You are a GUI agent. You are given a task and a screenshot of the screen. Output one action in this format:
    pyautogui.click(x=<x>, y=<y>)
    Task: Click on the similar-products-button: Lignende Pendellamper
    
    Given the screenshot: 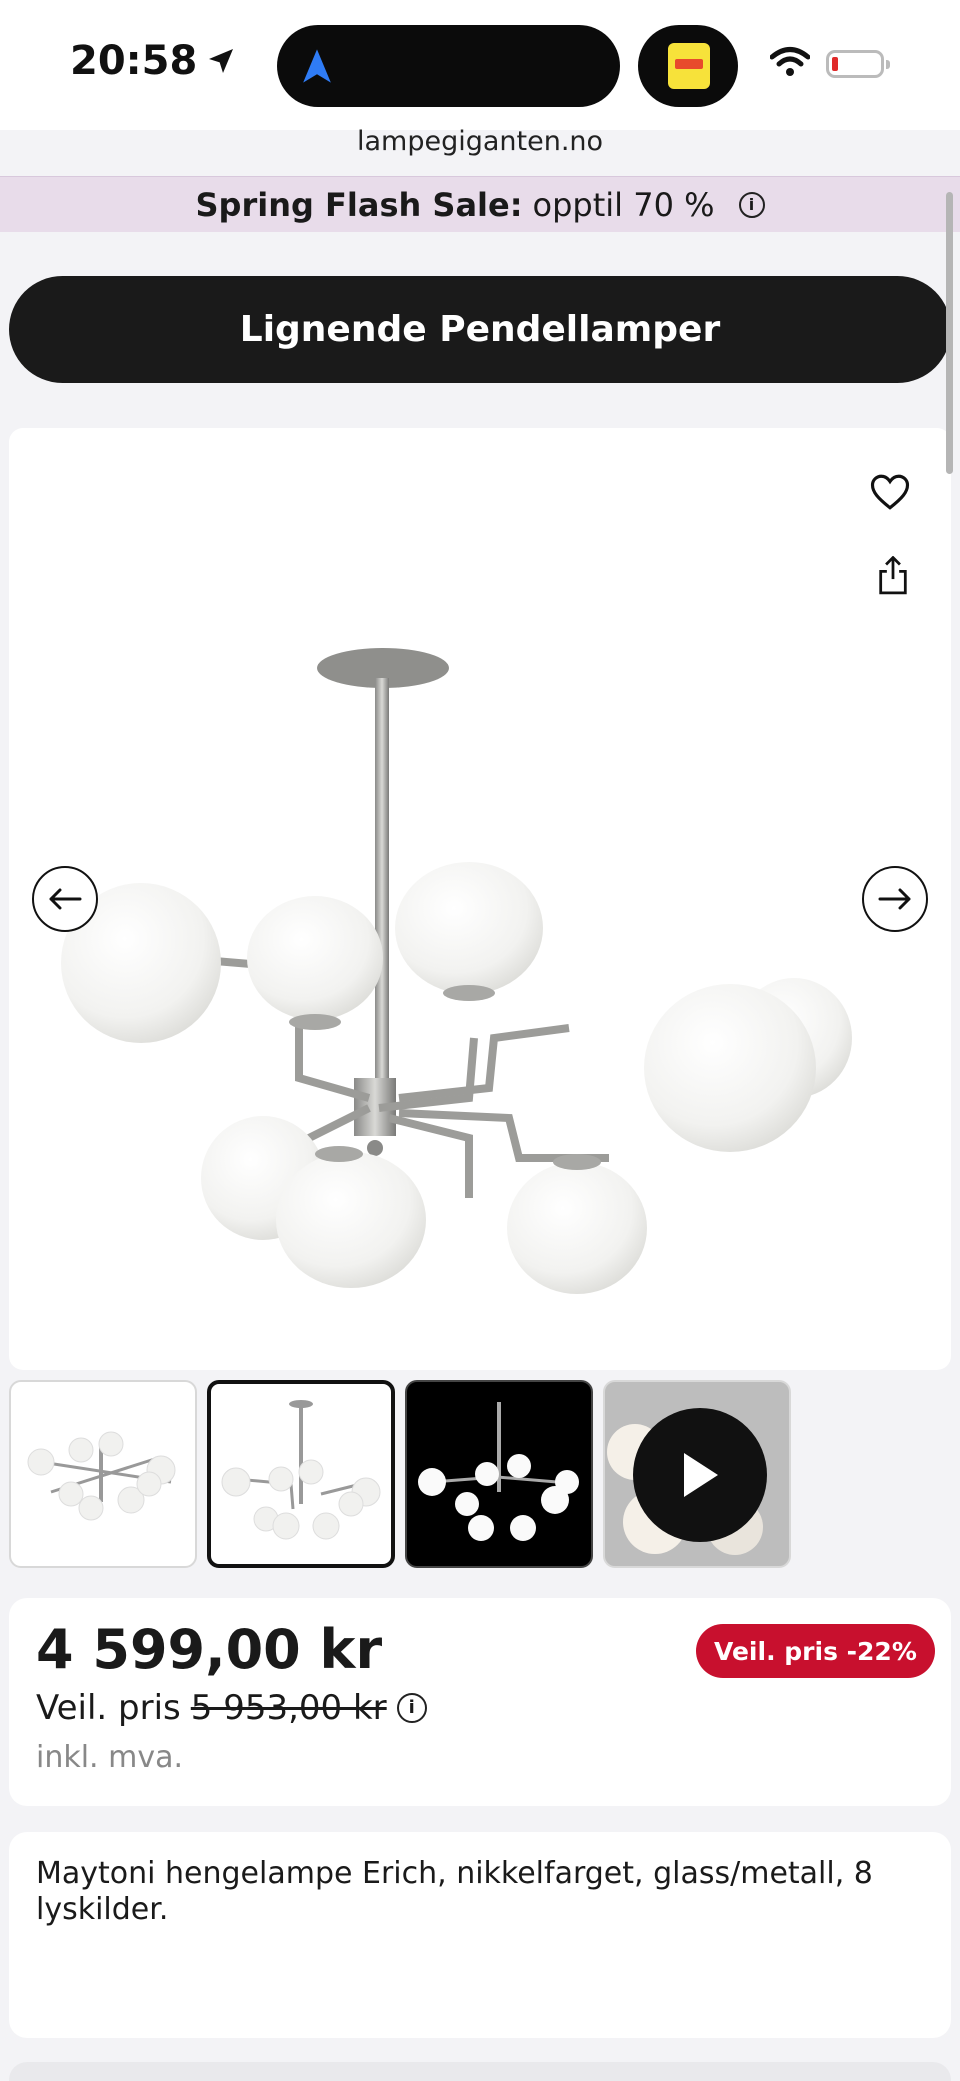 What is the action you would take?
    pyautogui.click(x=480, y=329)
    